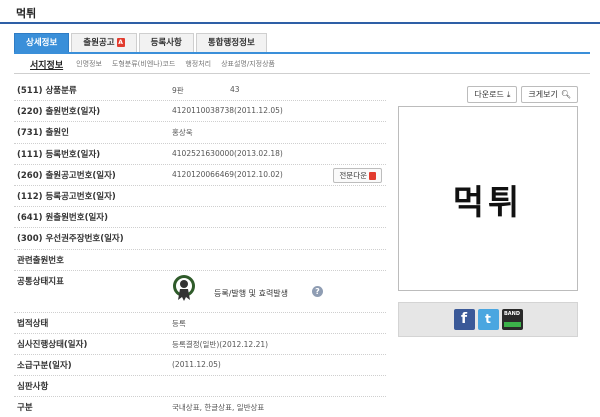 This screenshot has height=417, width=600. Describe the element at coordinates (62, 218) in the screenshot. I see `field-label: (641) 원출원번호(일자)` at that location.